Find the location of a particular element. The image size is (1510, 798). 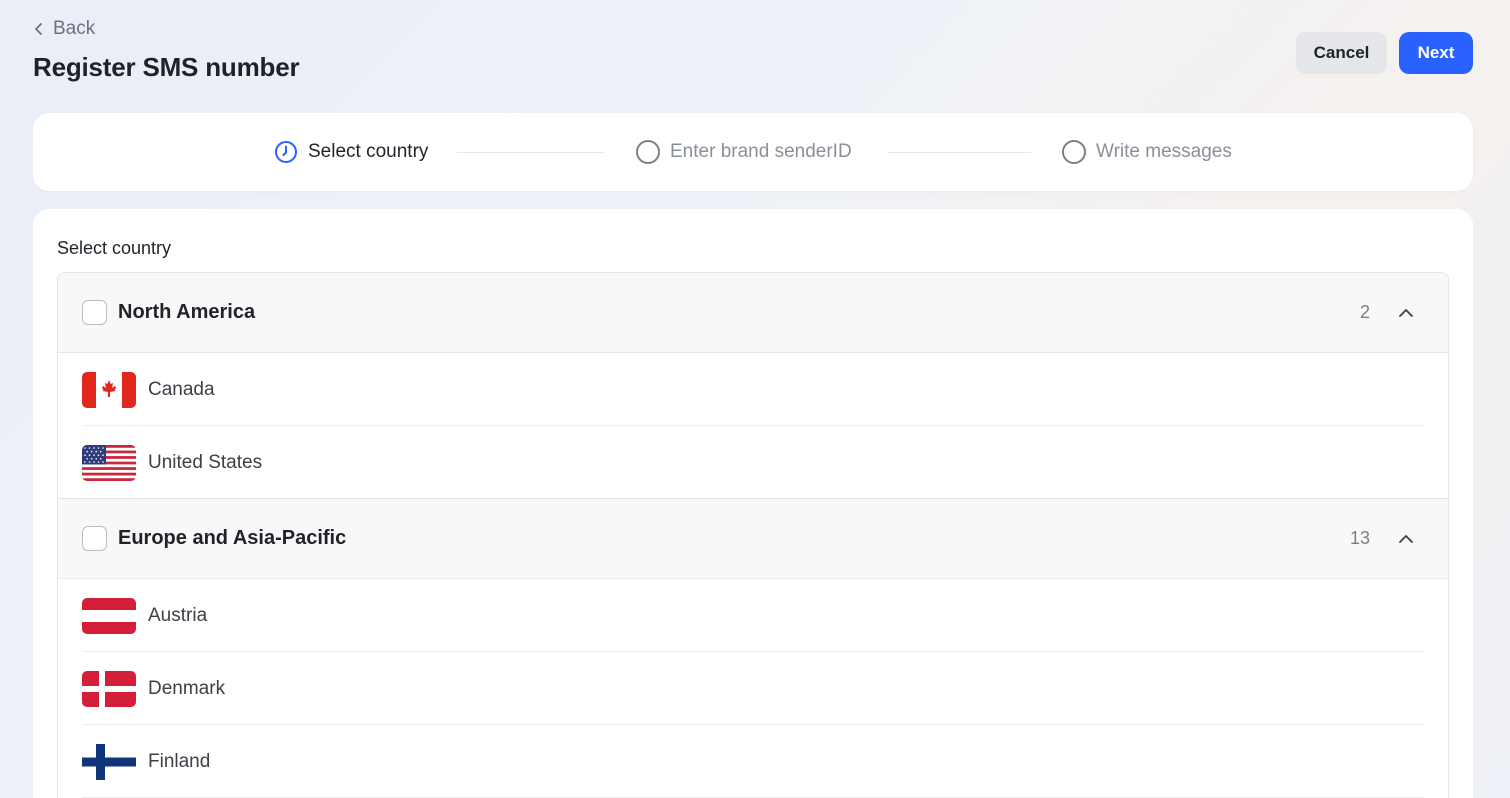

group-name: North America is located at coordinates (187, 312).